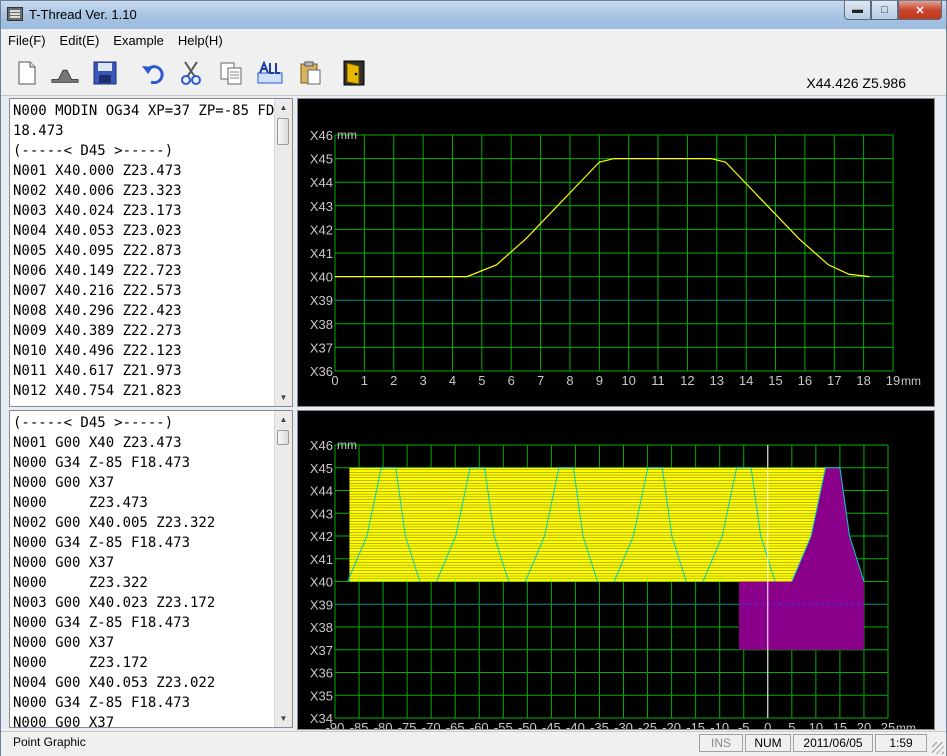 The height and width of the screenshot is (756, 947). Describe the element at coordinates (695, 724) in the screenshot. I see `x-tick-label: -15` at that location.